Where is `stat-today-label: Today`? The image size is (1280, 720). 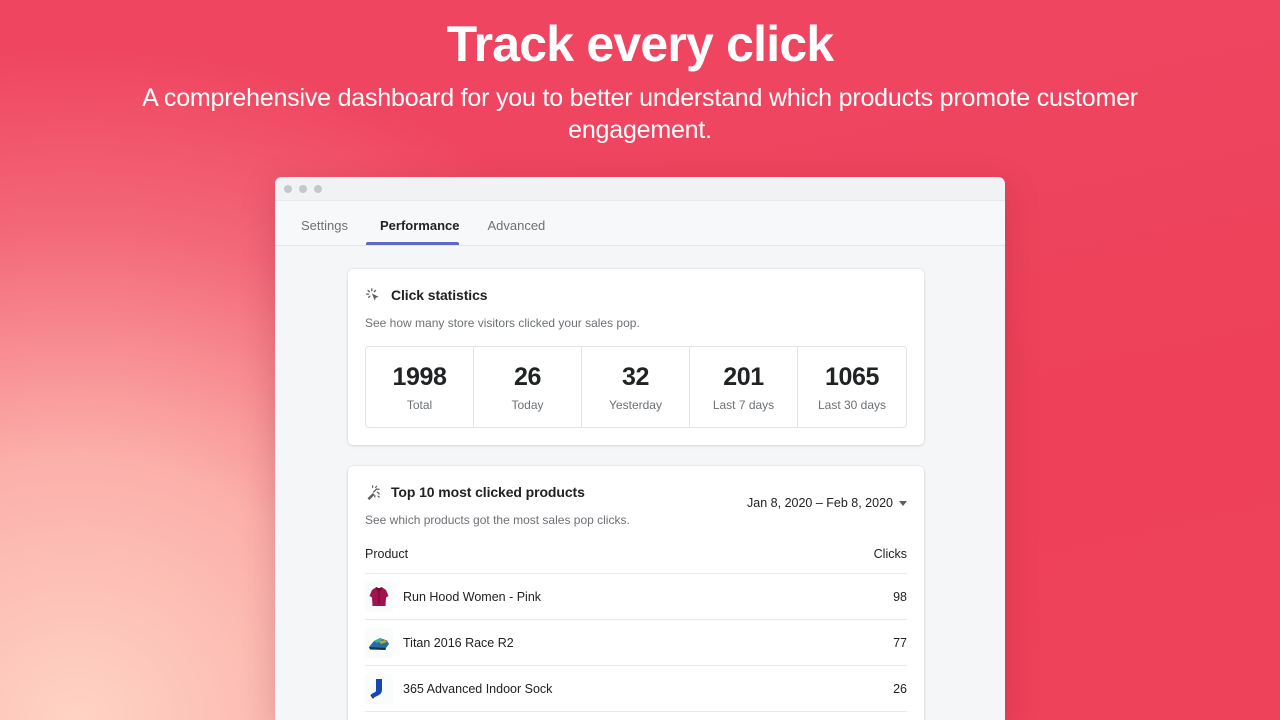 stat-today-label: Today is located at coordinates (527, 405).